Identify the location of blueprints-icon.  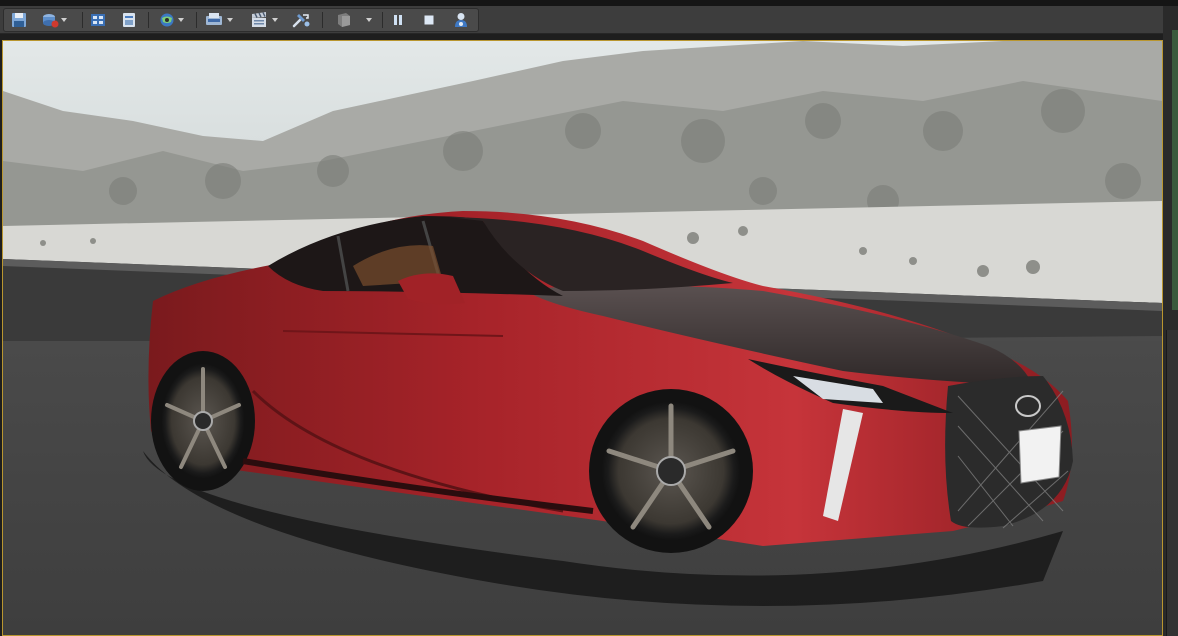
(214, 19).